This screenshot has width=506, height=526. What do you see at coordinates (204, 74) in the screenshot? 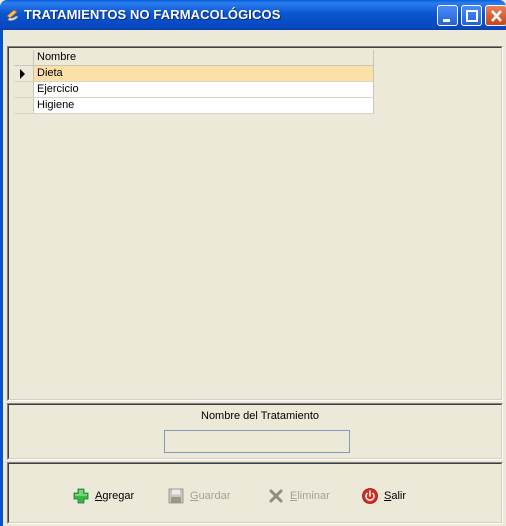
I see `grid-cell-nombre: Dieta` at bounding box center [204, 74].